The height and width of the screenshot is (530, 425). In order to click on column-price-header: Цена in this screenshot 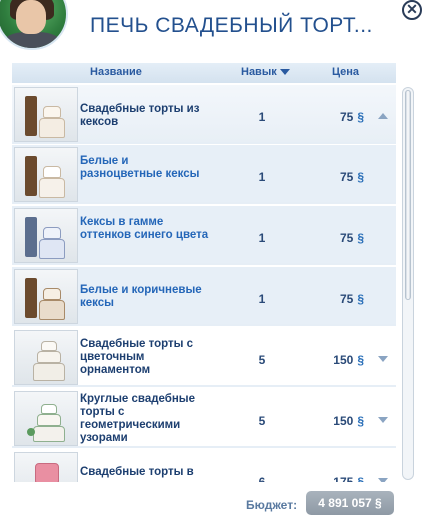, I will do `click(345, 72)`.